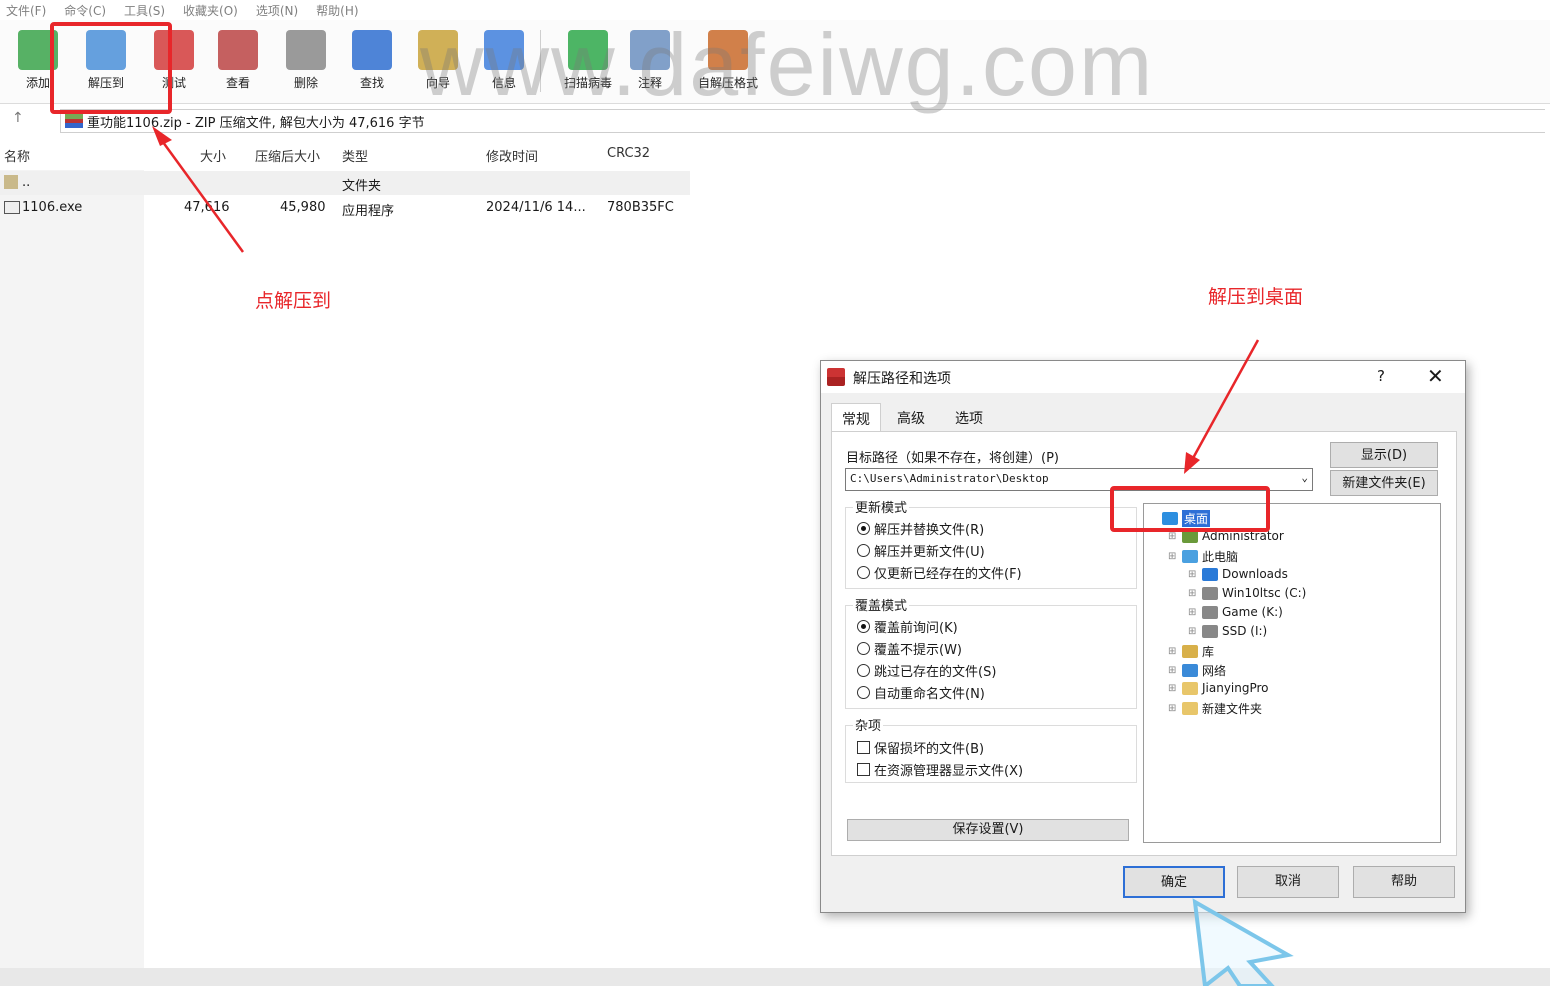 This screenshot has width=1550, height=986. Describe the element at coordinates (902, 379) in the screenshot. I see `dialog-title: 解压路径和选项` at that location.